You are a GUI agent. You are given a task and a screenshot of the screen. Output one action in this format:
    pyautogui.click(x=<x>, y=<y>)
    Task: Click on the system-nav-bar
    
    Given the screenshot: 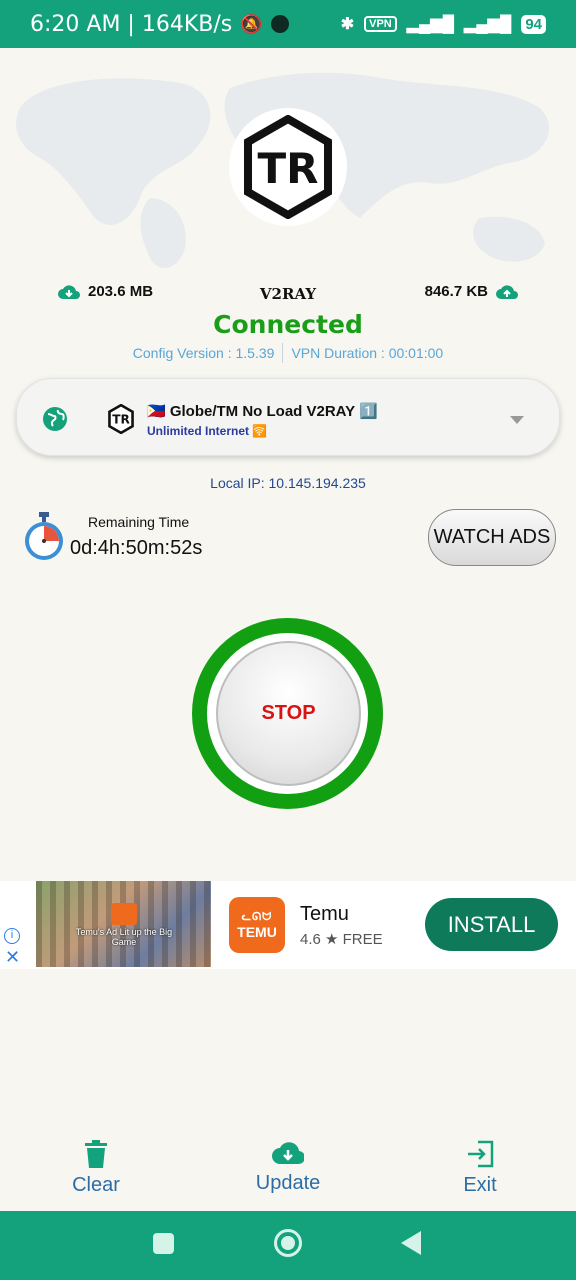 What is the action you would take?
    pyautogui.click(x=288, y=1245)
    